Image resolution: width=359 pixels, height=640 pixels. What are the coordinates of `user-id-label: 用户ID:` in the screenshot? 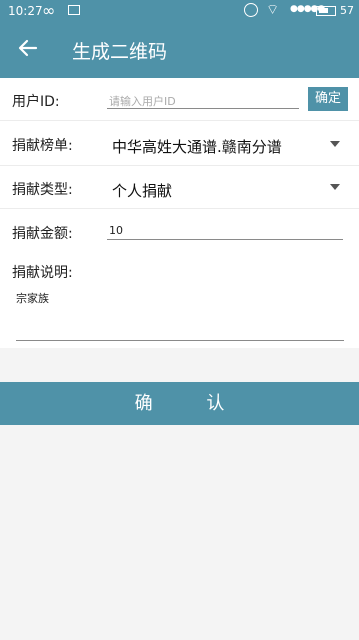 It's located at (36, 102).